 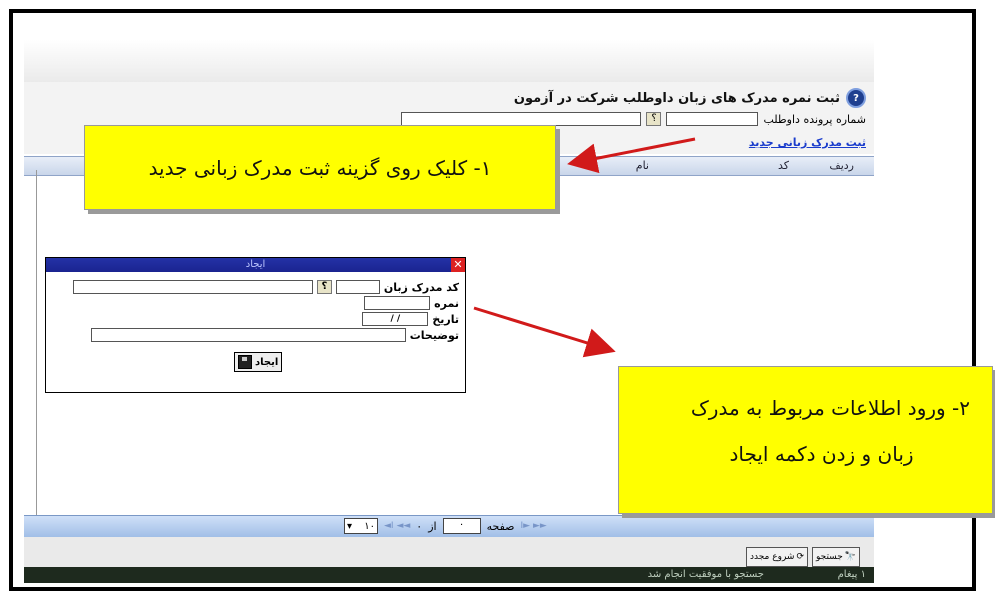 What do you see at coordinates (631, 155) in the screenshot?
I see `arrow-to-new-link` at bounding box center [631, 155].